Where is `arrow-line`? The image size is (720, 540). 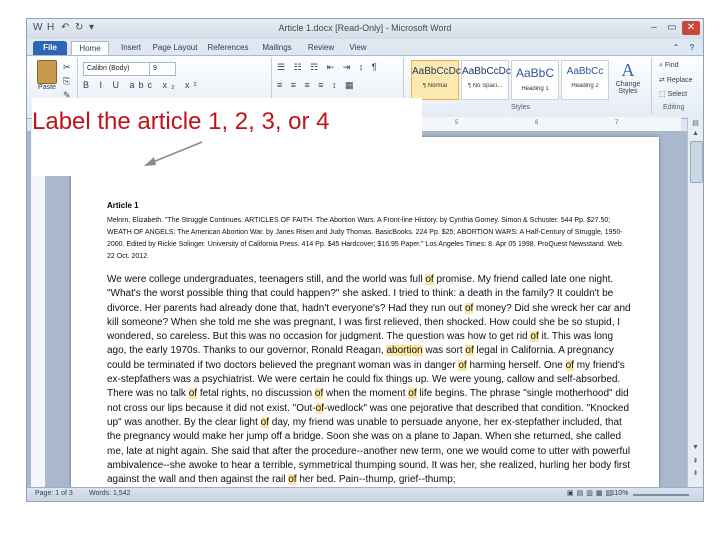 arrow-line is located at coordinates (175, 153).